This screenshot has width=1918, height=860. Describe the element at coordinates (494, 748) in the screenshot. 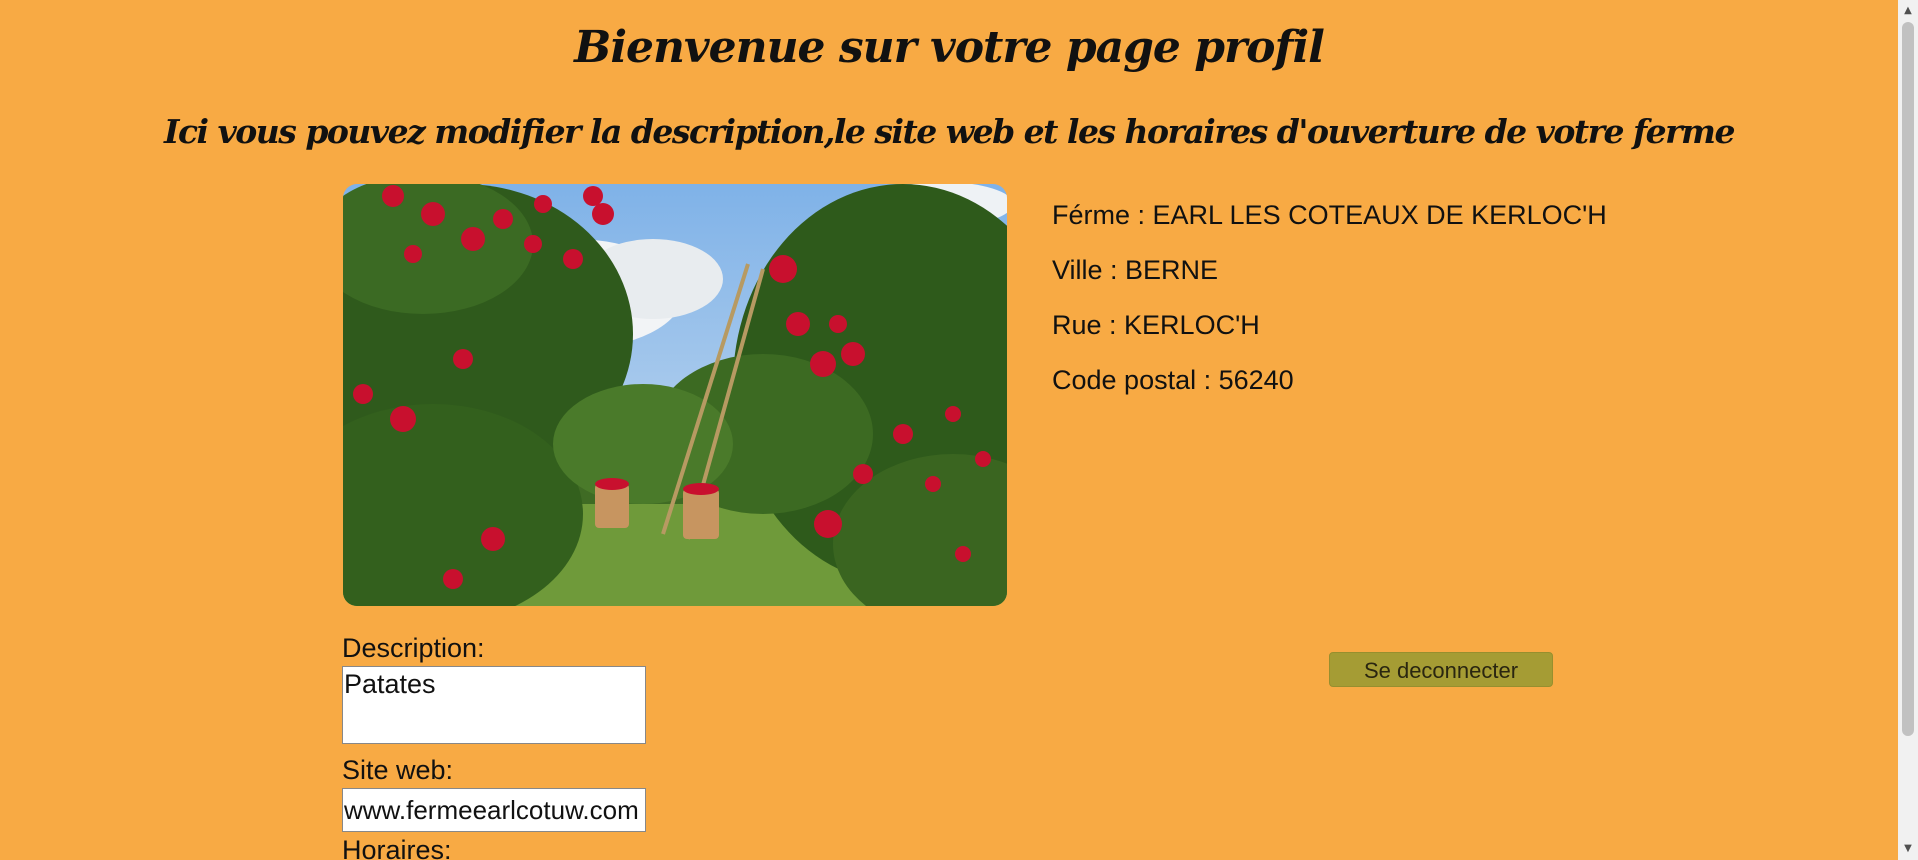

I see `form-spacer` at that location.